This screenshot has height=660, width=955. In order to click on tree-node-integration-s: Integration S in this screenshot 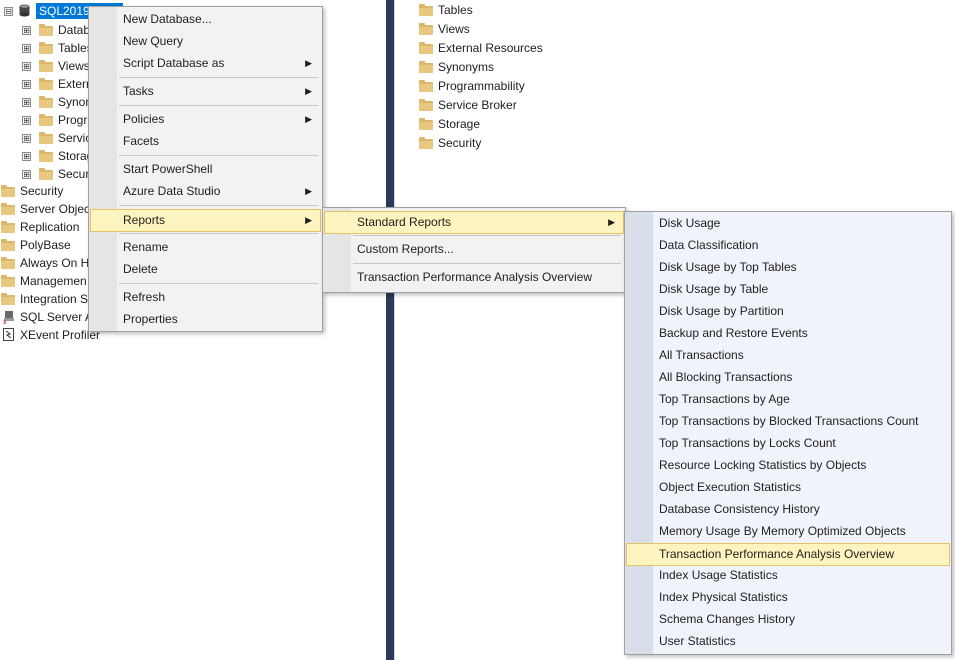, I will do `click(50, 299)`.